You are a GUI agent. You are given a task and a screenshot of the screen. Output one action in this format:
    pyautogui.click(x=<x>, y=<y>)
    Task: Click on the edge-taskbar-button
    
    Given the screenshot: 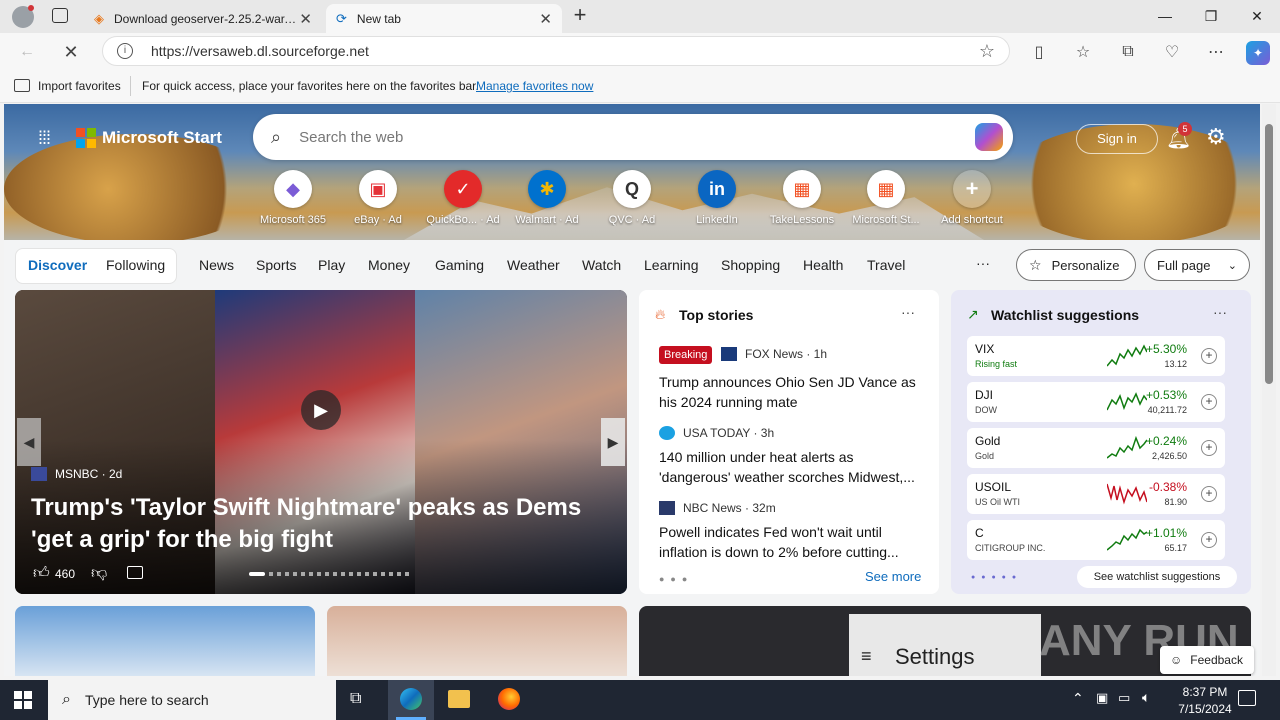 What is the action you would take?
    pyautogui.click(x=411, y=700)
    